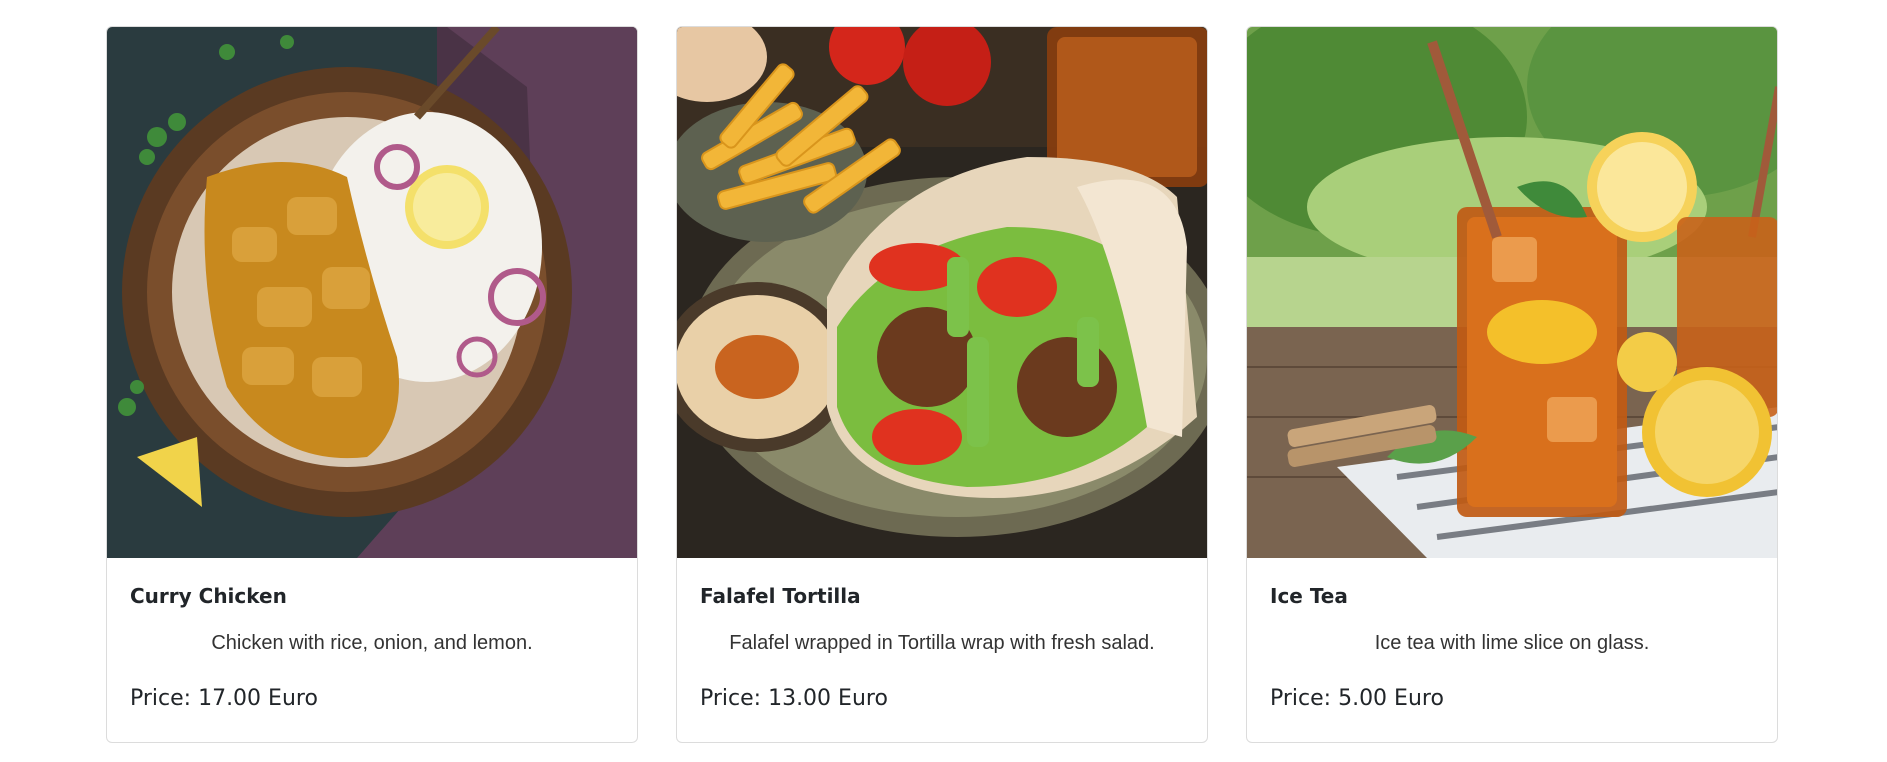 This screenshot has width=1887, height=762. I want to click on card-title: Ice Tea, so click(1309, 596).